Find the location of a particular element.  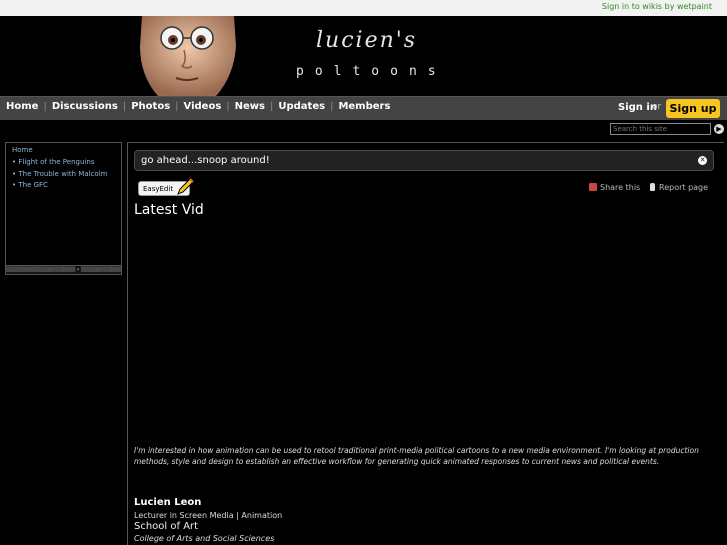

sign-up-button: Sign up is located at coordinates (693, 108).